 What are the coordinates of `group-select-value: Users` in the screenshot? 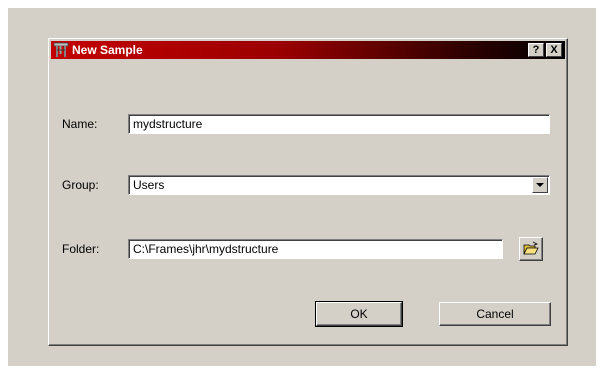 It's located at (149, 185).